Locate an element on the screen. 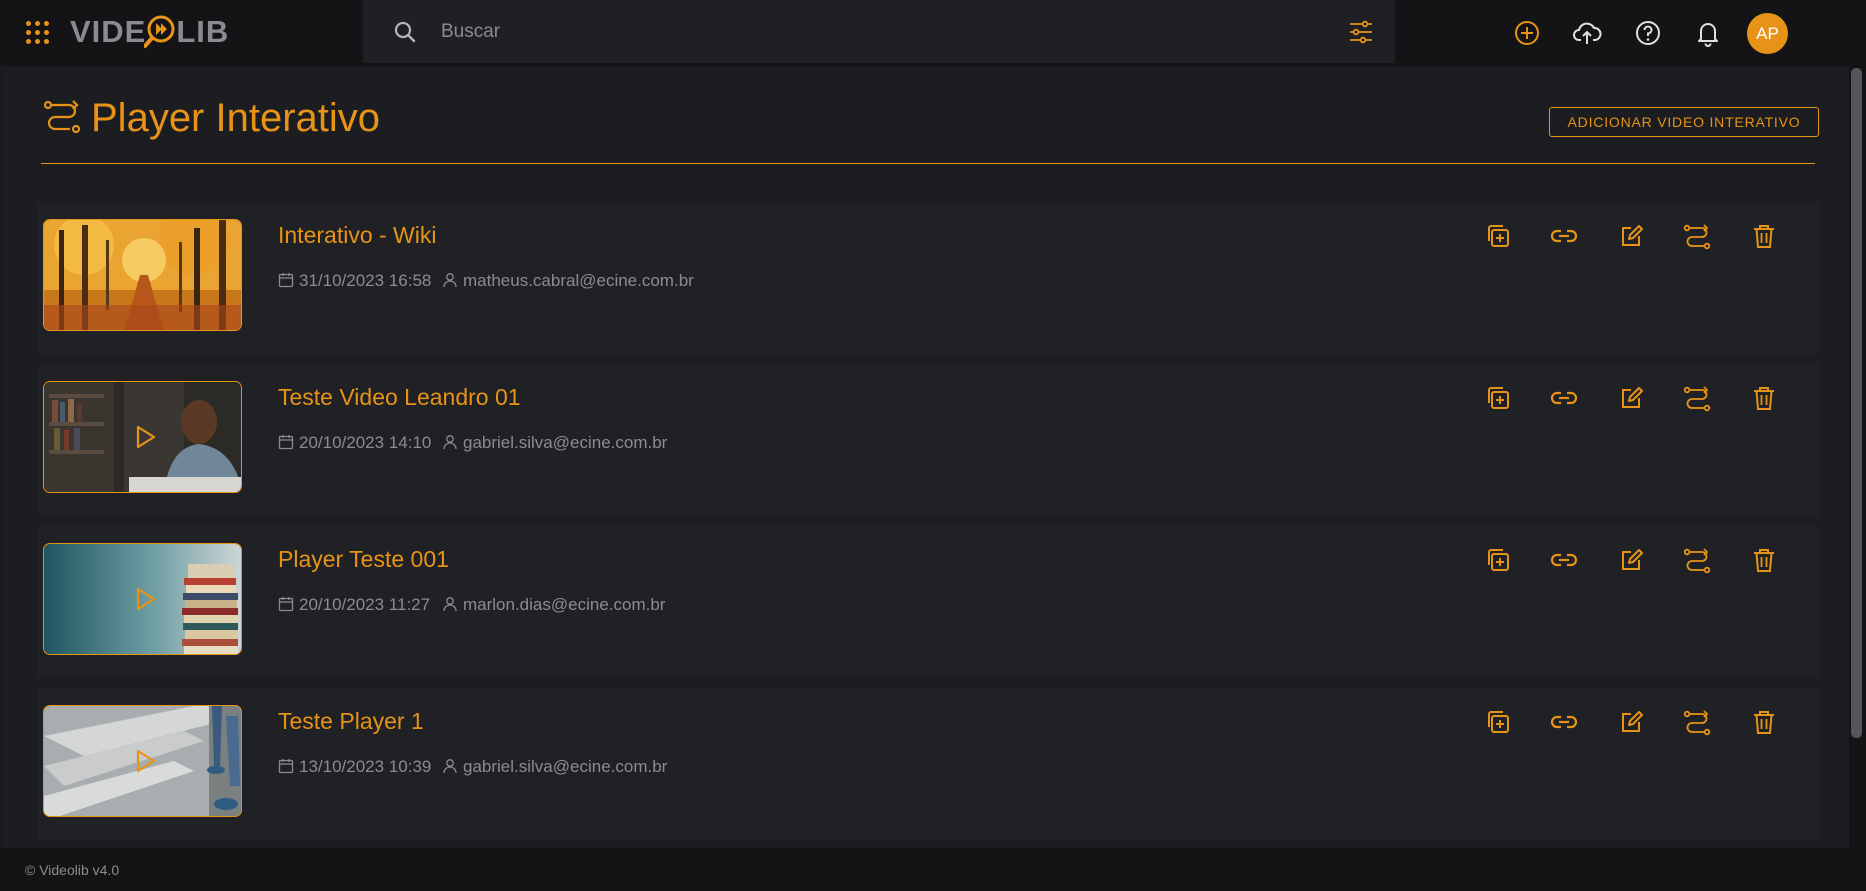  video-date: 20/10/2023 11:27 is located at coordinates (354, 605).